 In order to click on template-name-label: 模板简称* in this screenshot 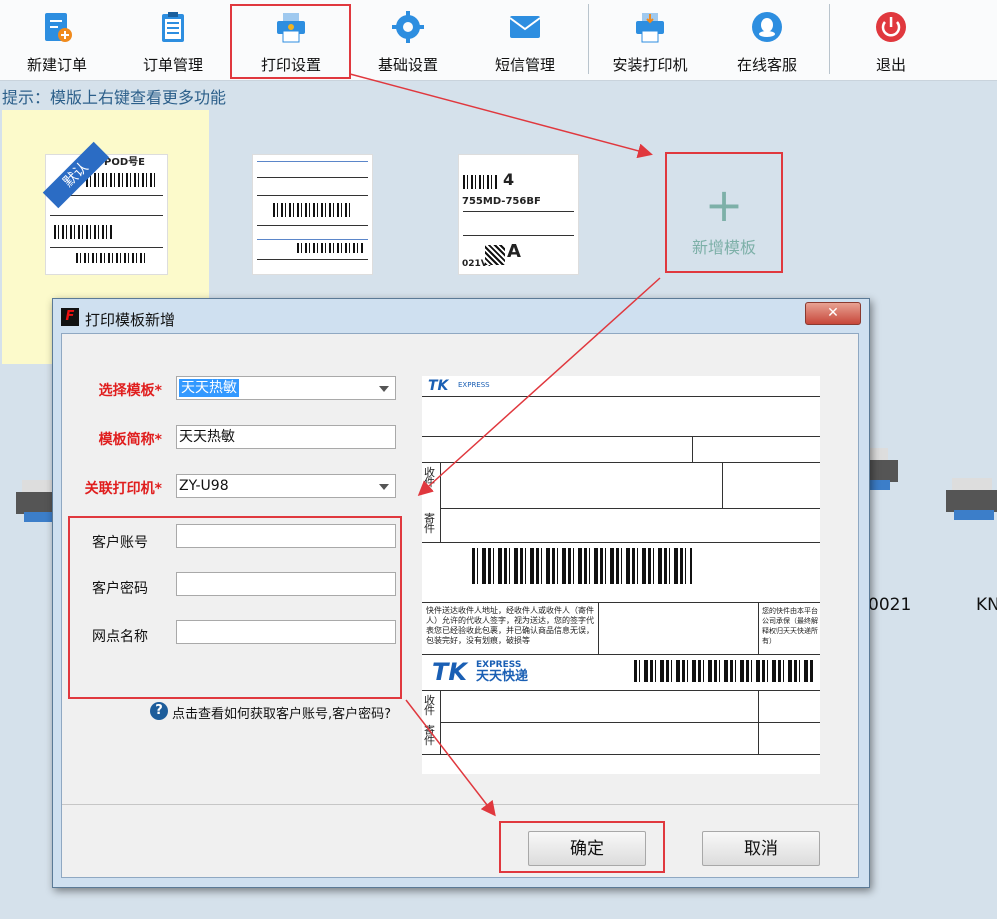, I will do `click(130, 440)`.